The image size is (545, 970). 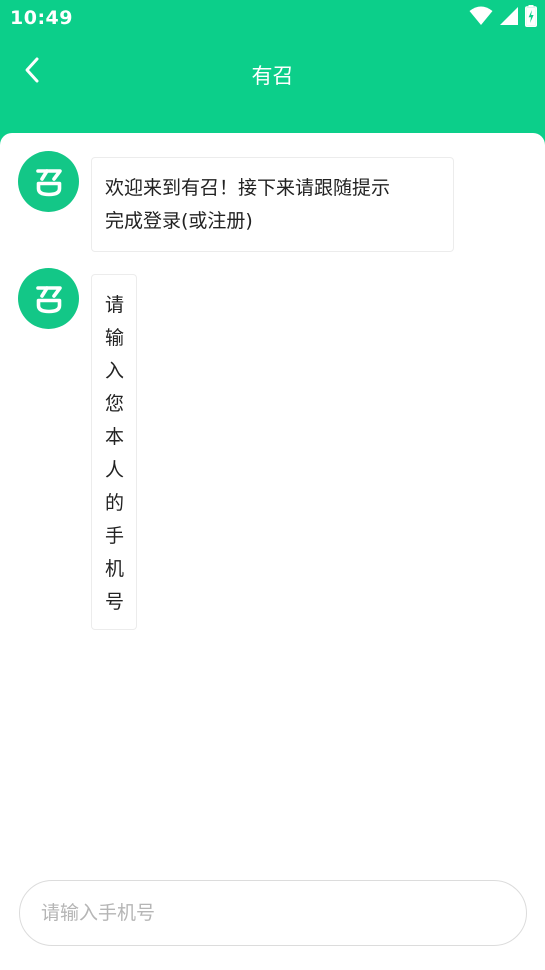 What do you see at coordinates (481, 18) in the screenshot?
I see `wifi-icon` at bounding box center [481, 18].